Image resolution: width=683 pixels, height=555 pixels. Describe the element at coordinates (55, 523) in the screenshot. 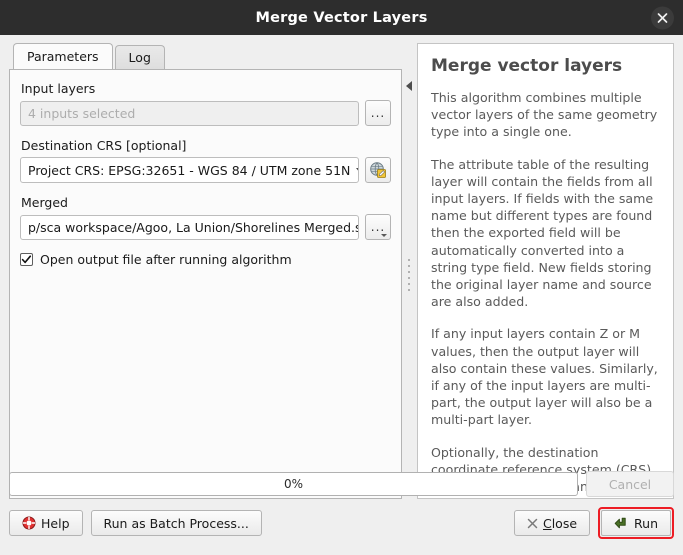

I see `help-button-label: Help` at that location.